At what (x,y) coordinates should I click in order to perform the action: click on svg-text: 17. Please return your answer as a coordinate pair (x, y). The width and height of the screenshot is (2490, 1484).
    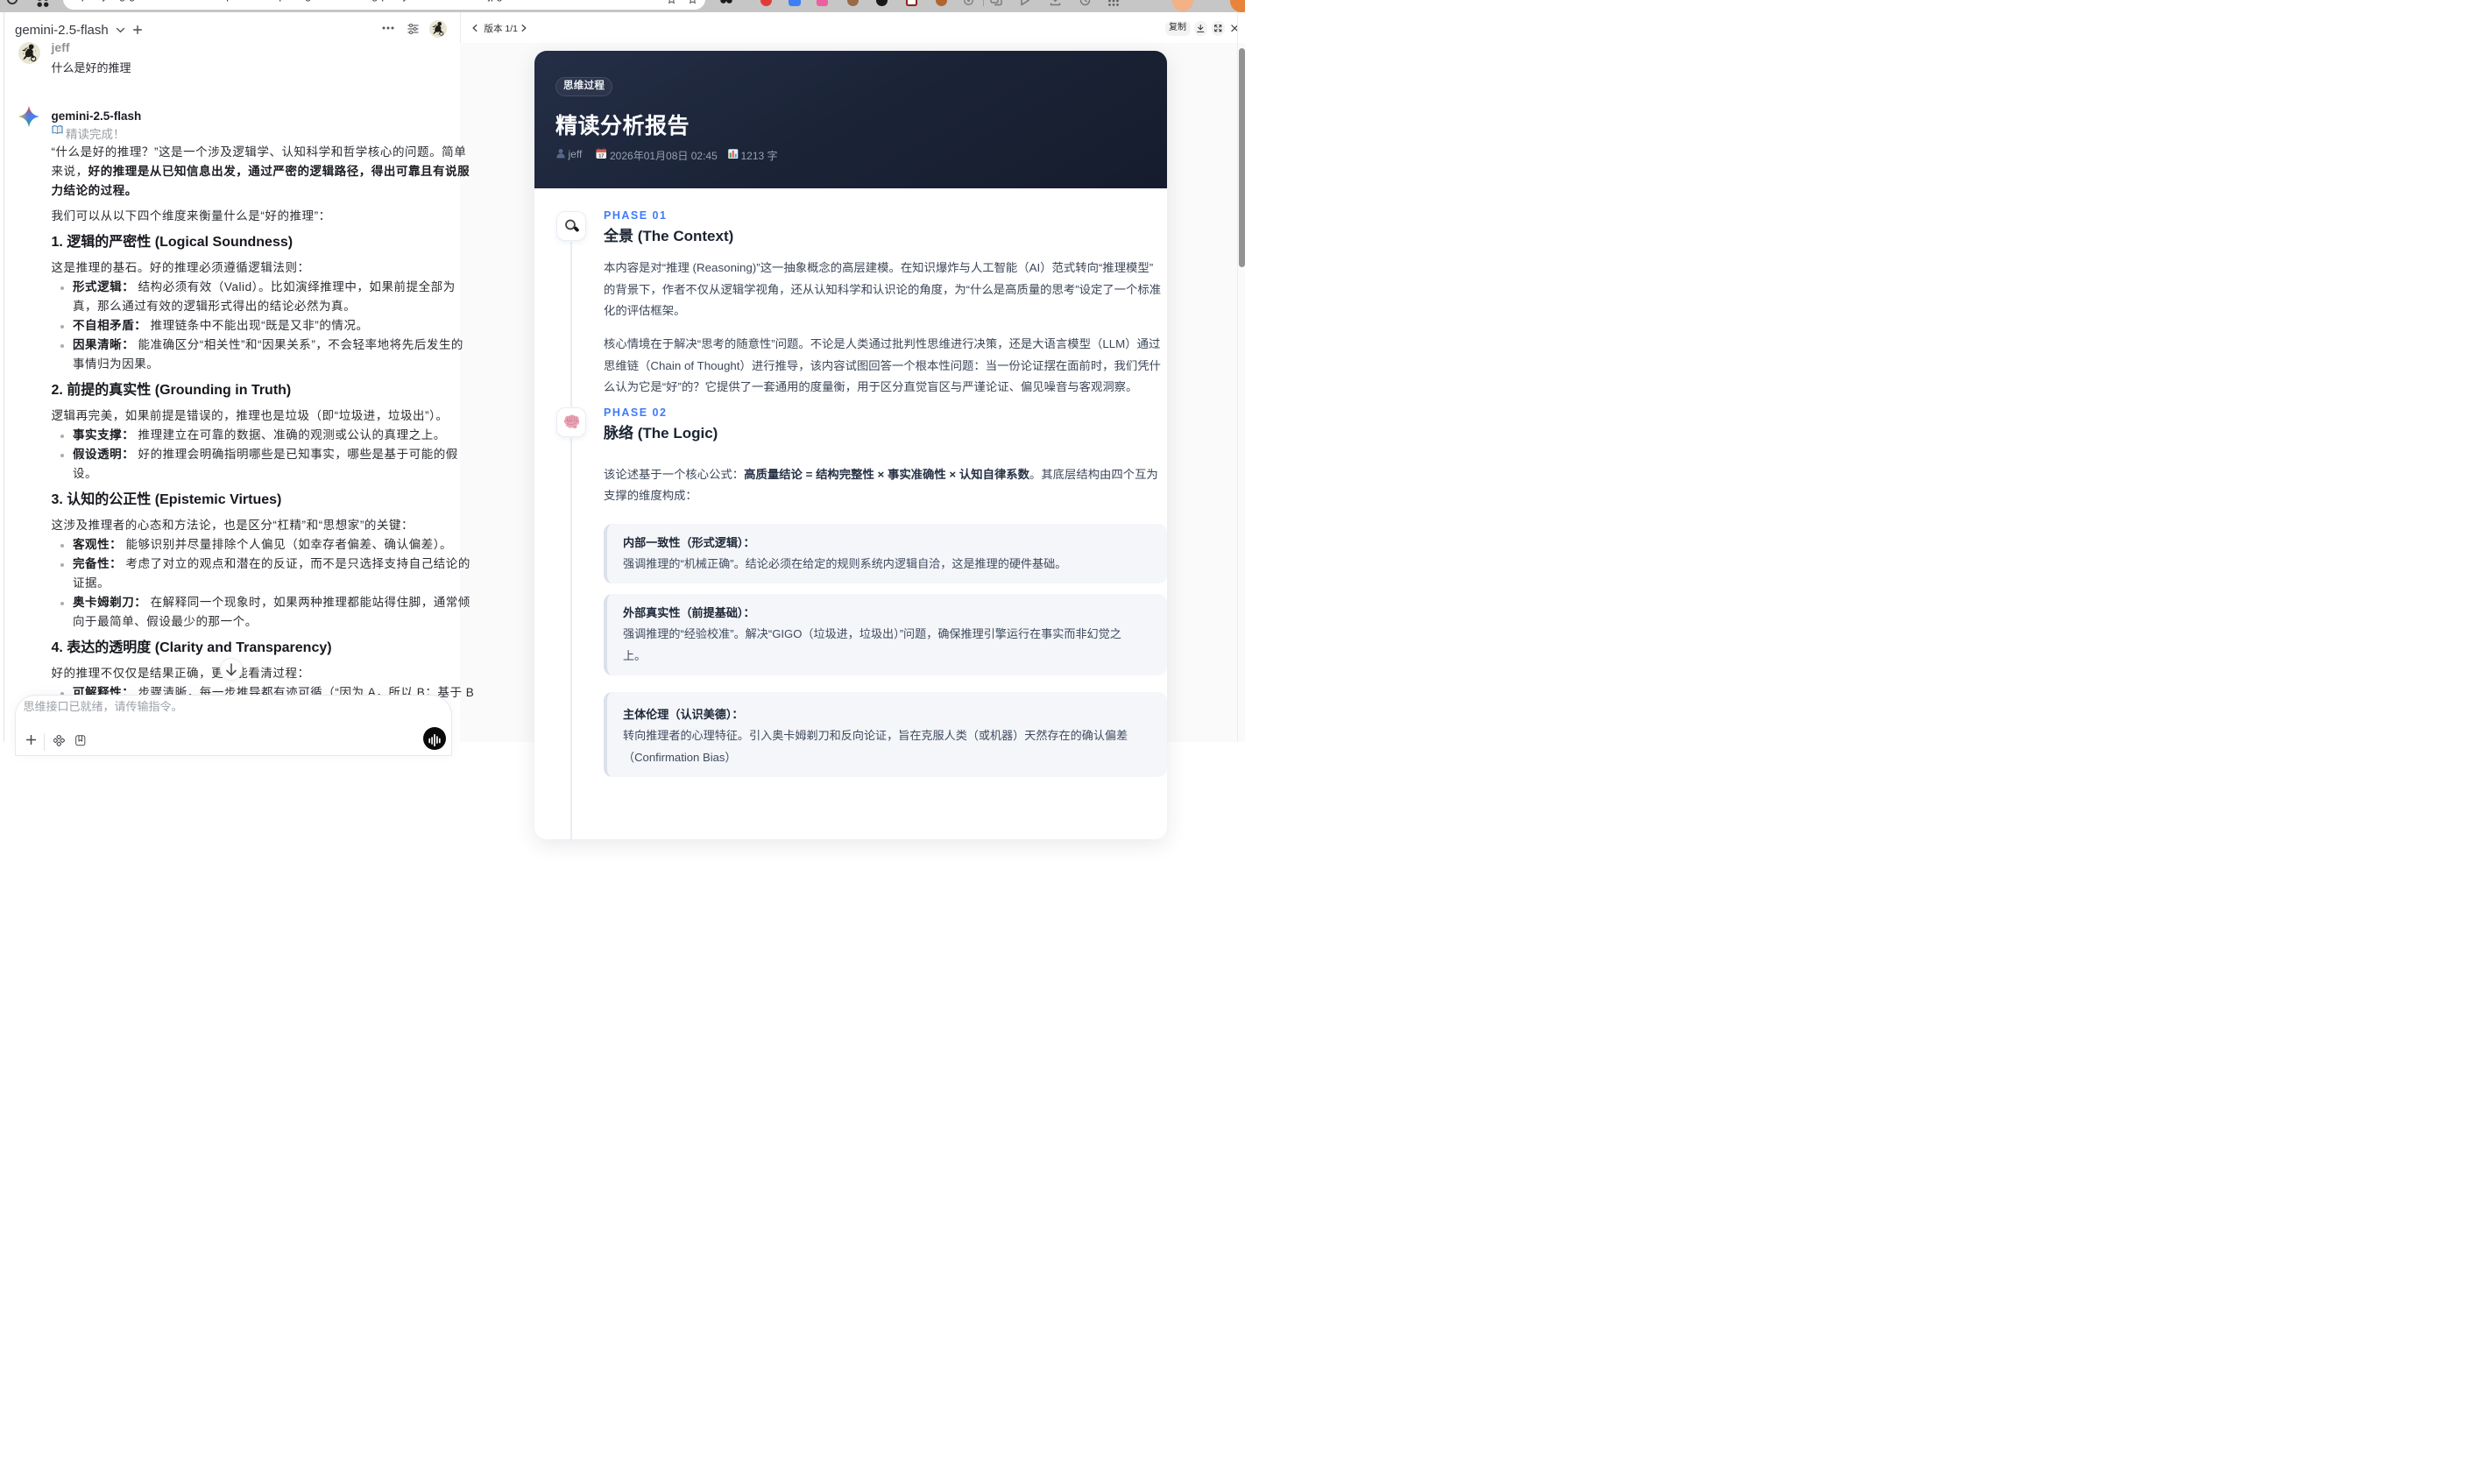
    Looking at the image, I should click on (601, 156).